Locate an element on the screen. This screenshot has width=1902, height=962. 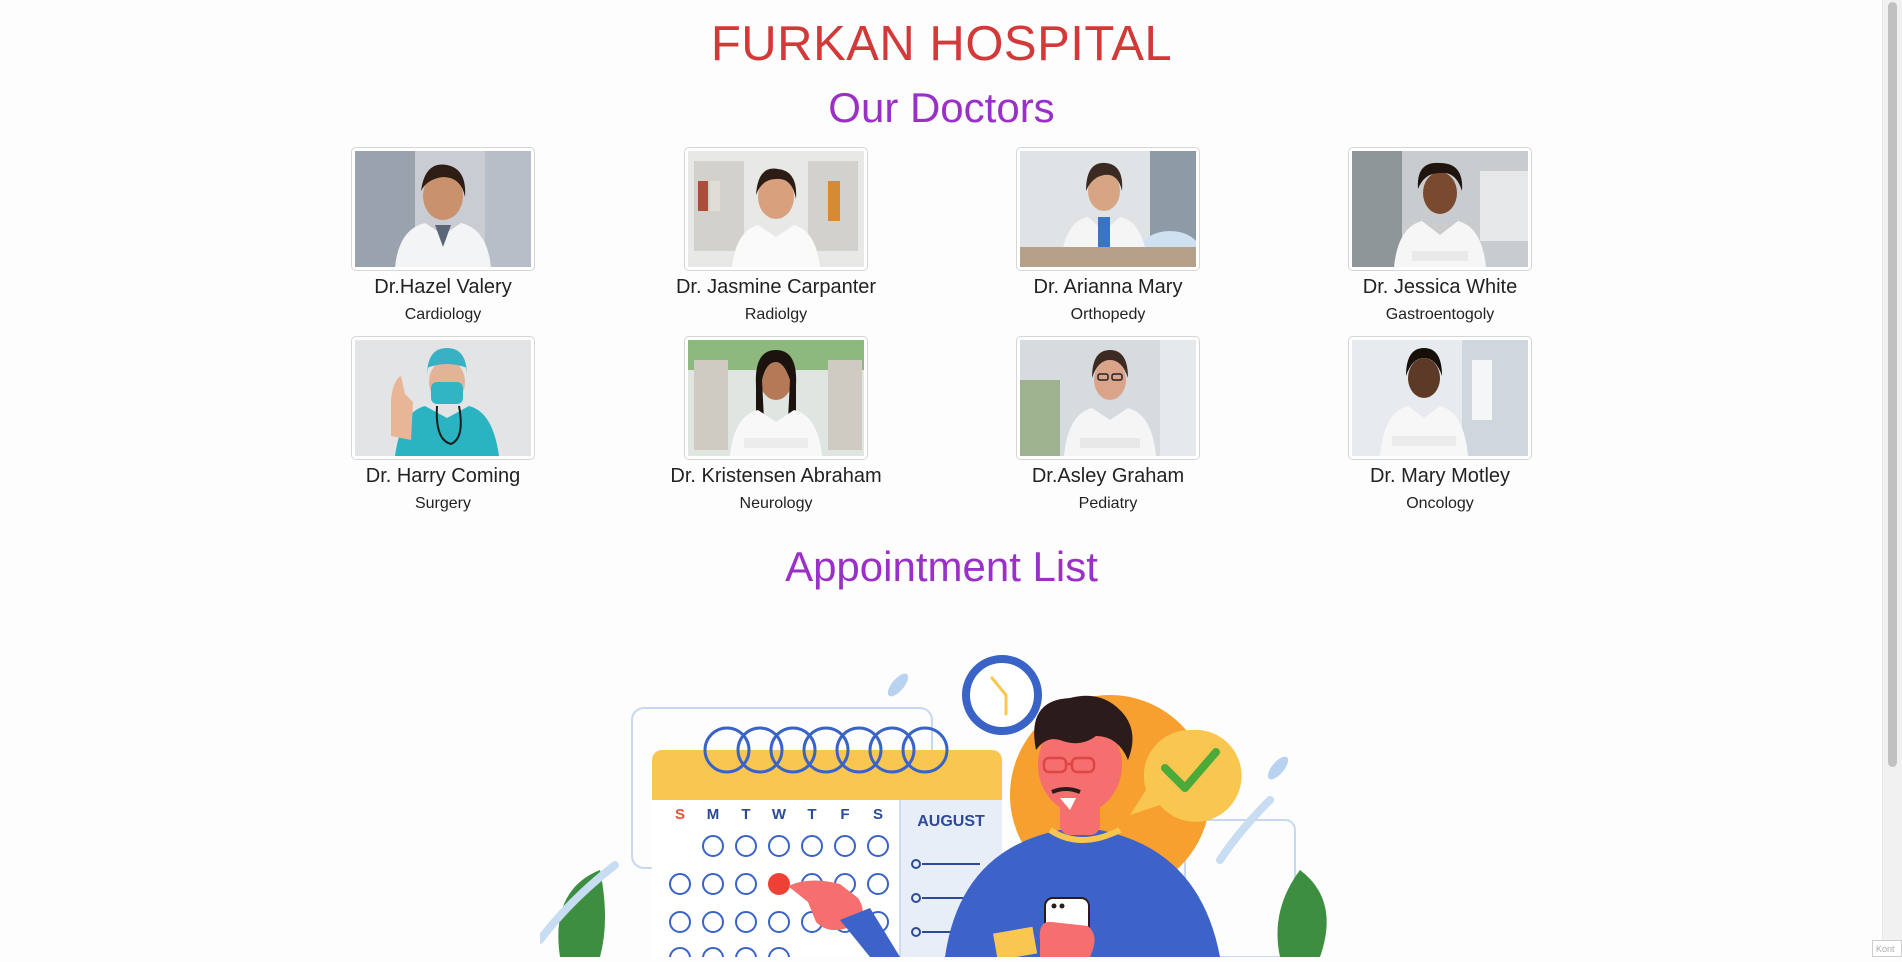
doctor-name: Dr.Hazel Valery is located at coordinates (443, 287).